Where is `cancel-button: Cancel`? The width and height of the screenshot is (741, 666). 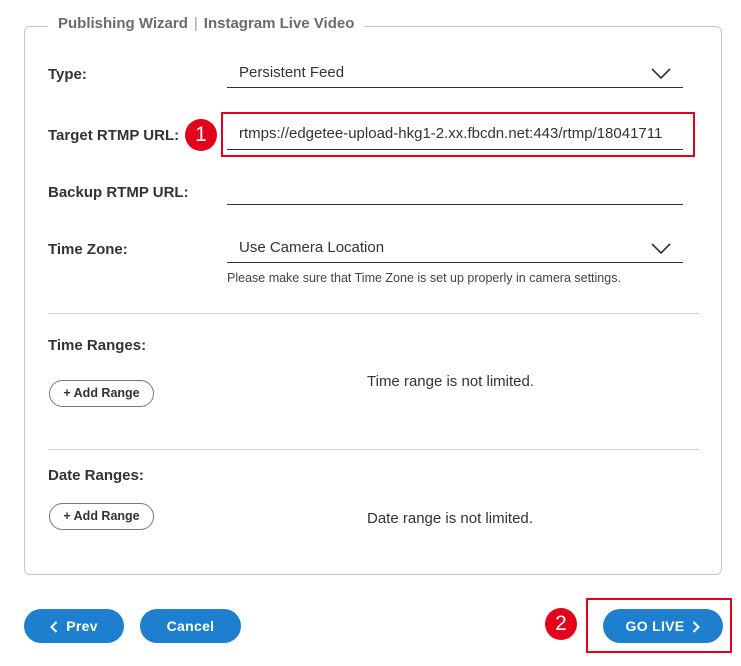 cancel-button: Cancel is located at coordinates (190, 626).